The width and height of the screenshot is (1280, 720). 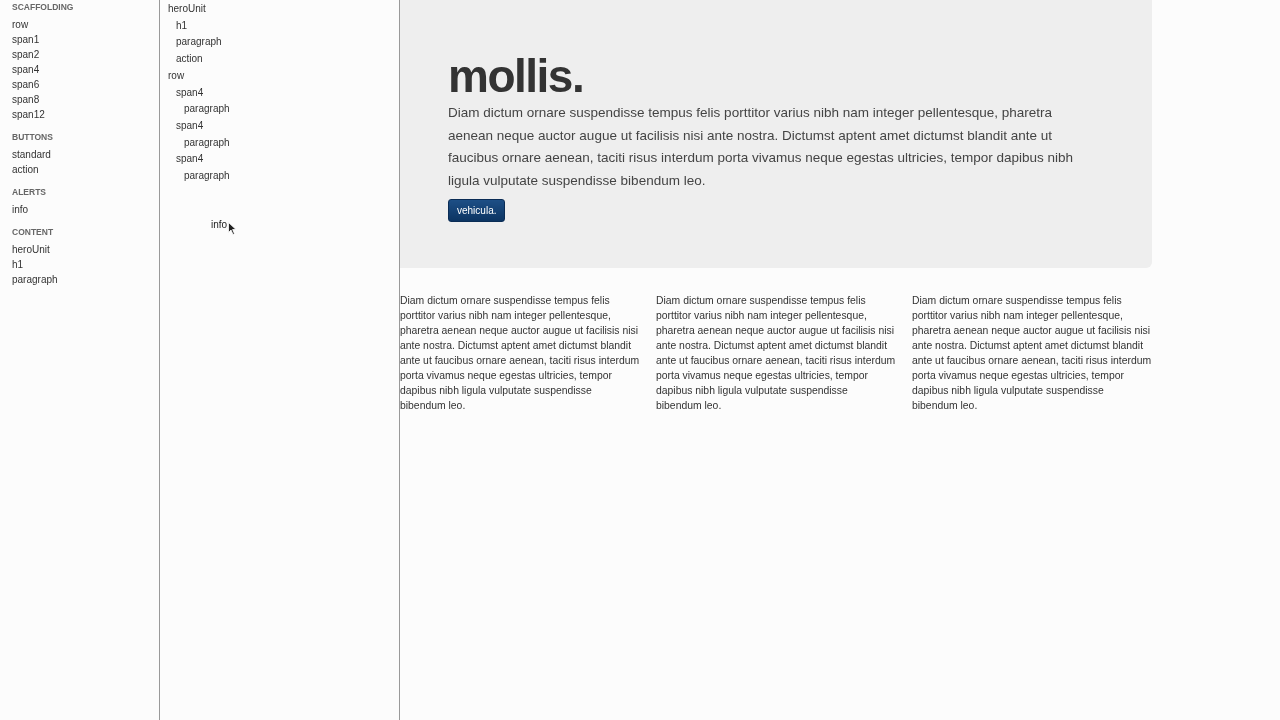 I want to click on cursor-icon, so click(x=232, y=228).